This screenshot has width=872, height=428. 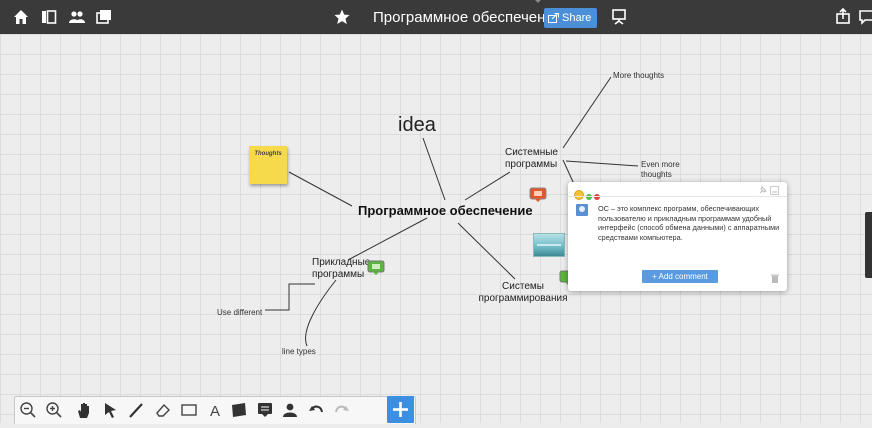 I want to click on hand-icon, so click(x=84, y=410).